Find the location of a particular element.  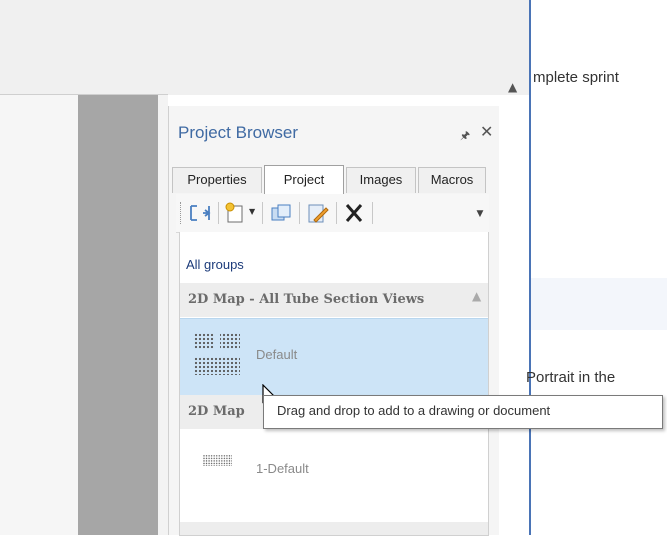

toolbar-grip is located at coordinates (182, 213).